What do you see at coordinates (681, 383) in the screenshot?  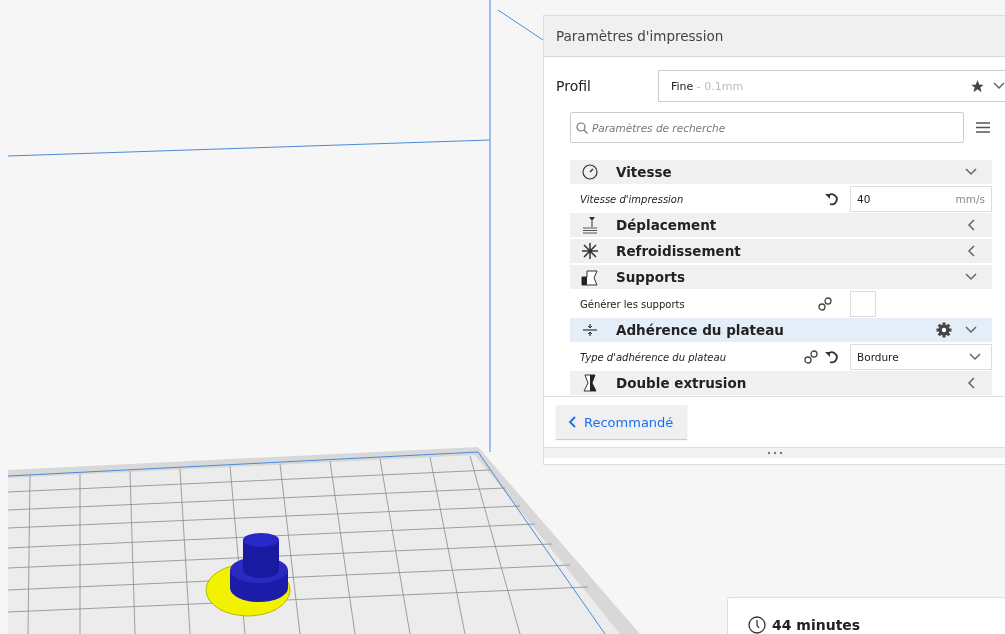 I see `category-title: Double extrusion` at bounding box center [681, 383].